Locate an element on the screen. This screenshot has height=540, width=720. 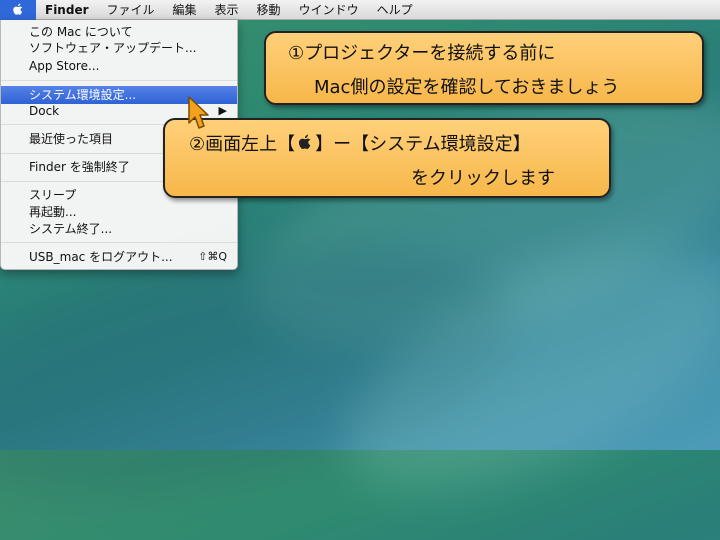
menu-view: 表示 is located at coordinates (227, 10).